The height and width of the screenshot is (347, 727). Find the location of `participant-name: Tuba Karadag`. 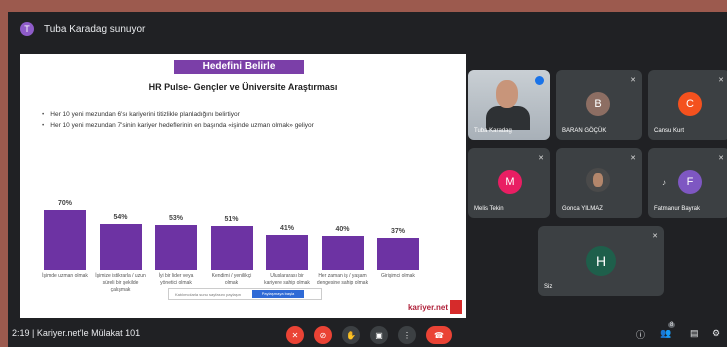

participant-name: Tuba Karadag is located at coordinates (493, 131).